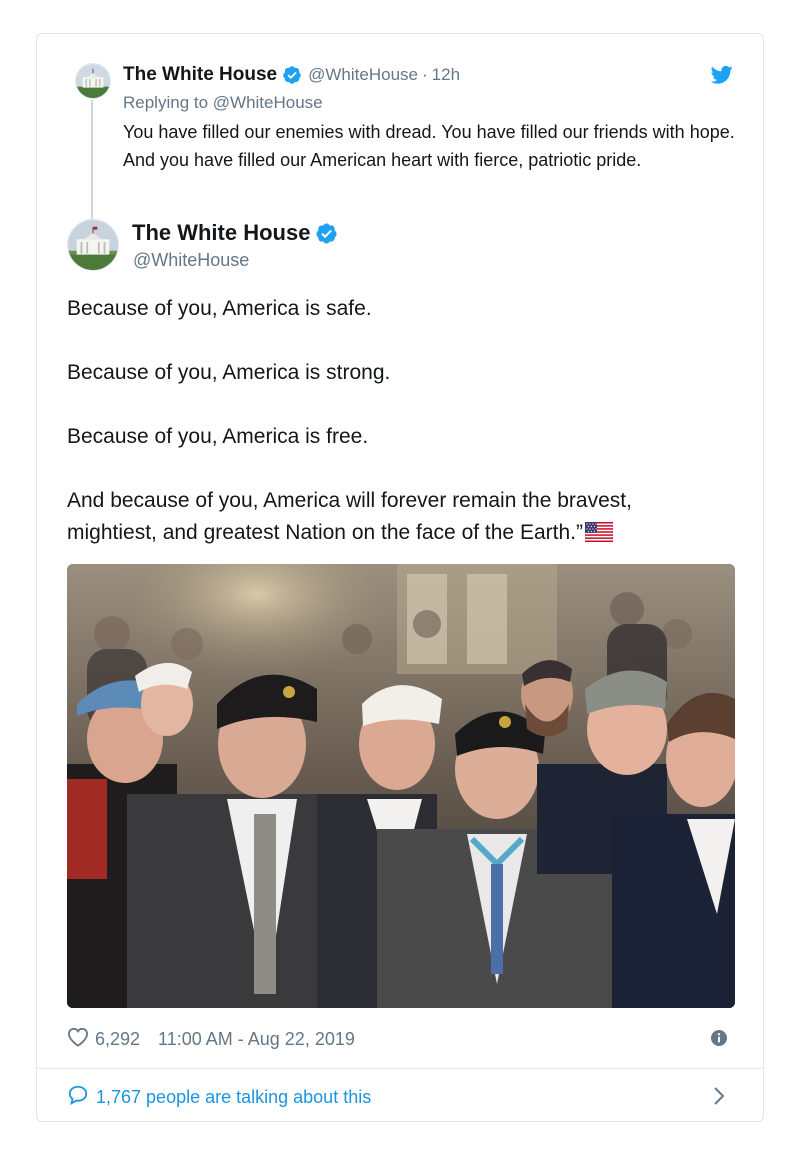  What do you see at coordinates (93, 245) in the screenshot?
I see `main-author-avatar` at bounding box center [93, 245].